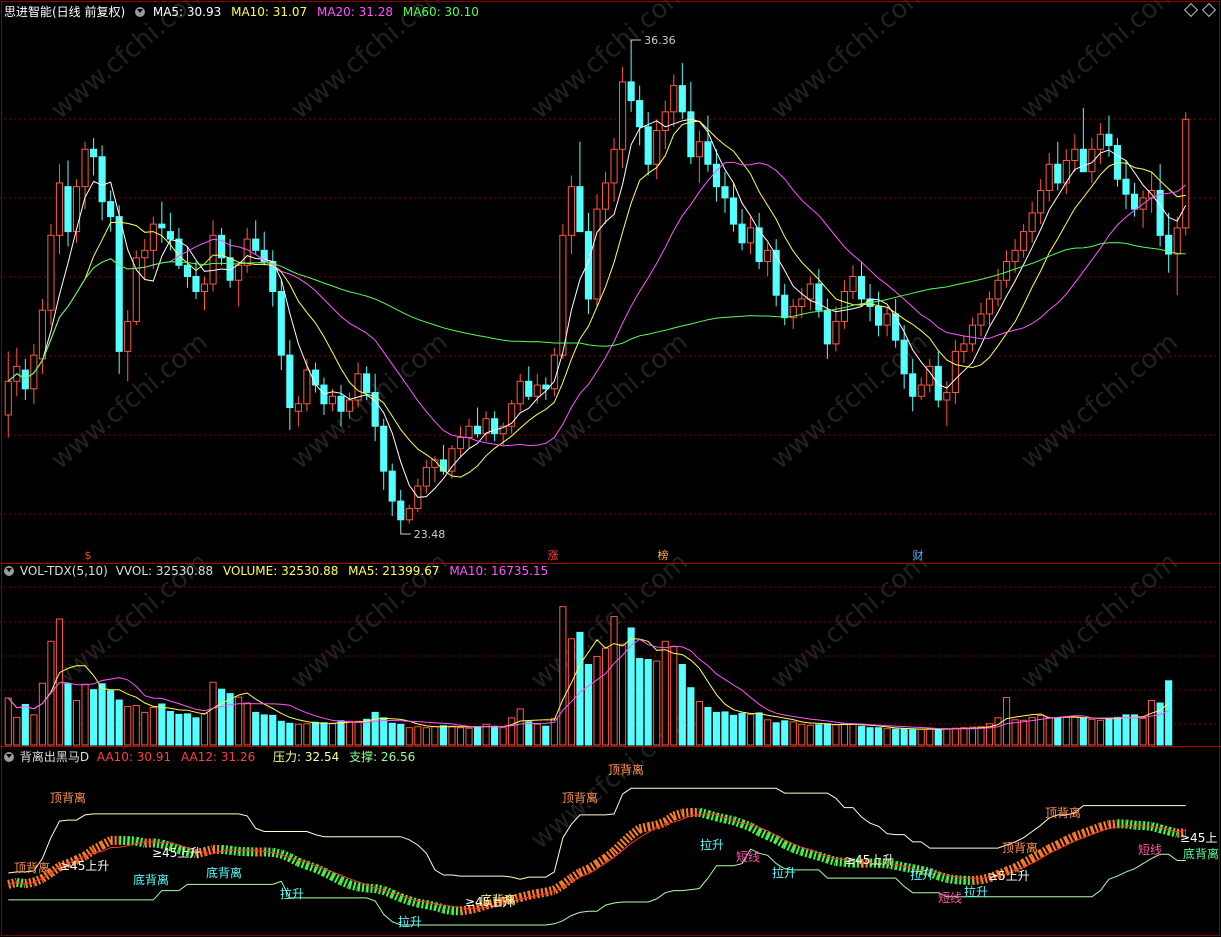  What do you see at coordinates (440, 12) in the screenshot?
I see `ma60-label: MA60: 30.10` at bounding box center [440, 12].